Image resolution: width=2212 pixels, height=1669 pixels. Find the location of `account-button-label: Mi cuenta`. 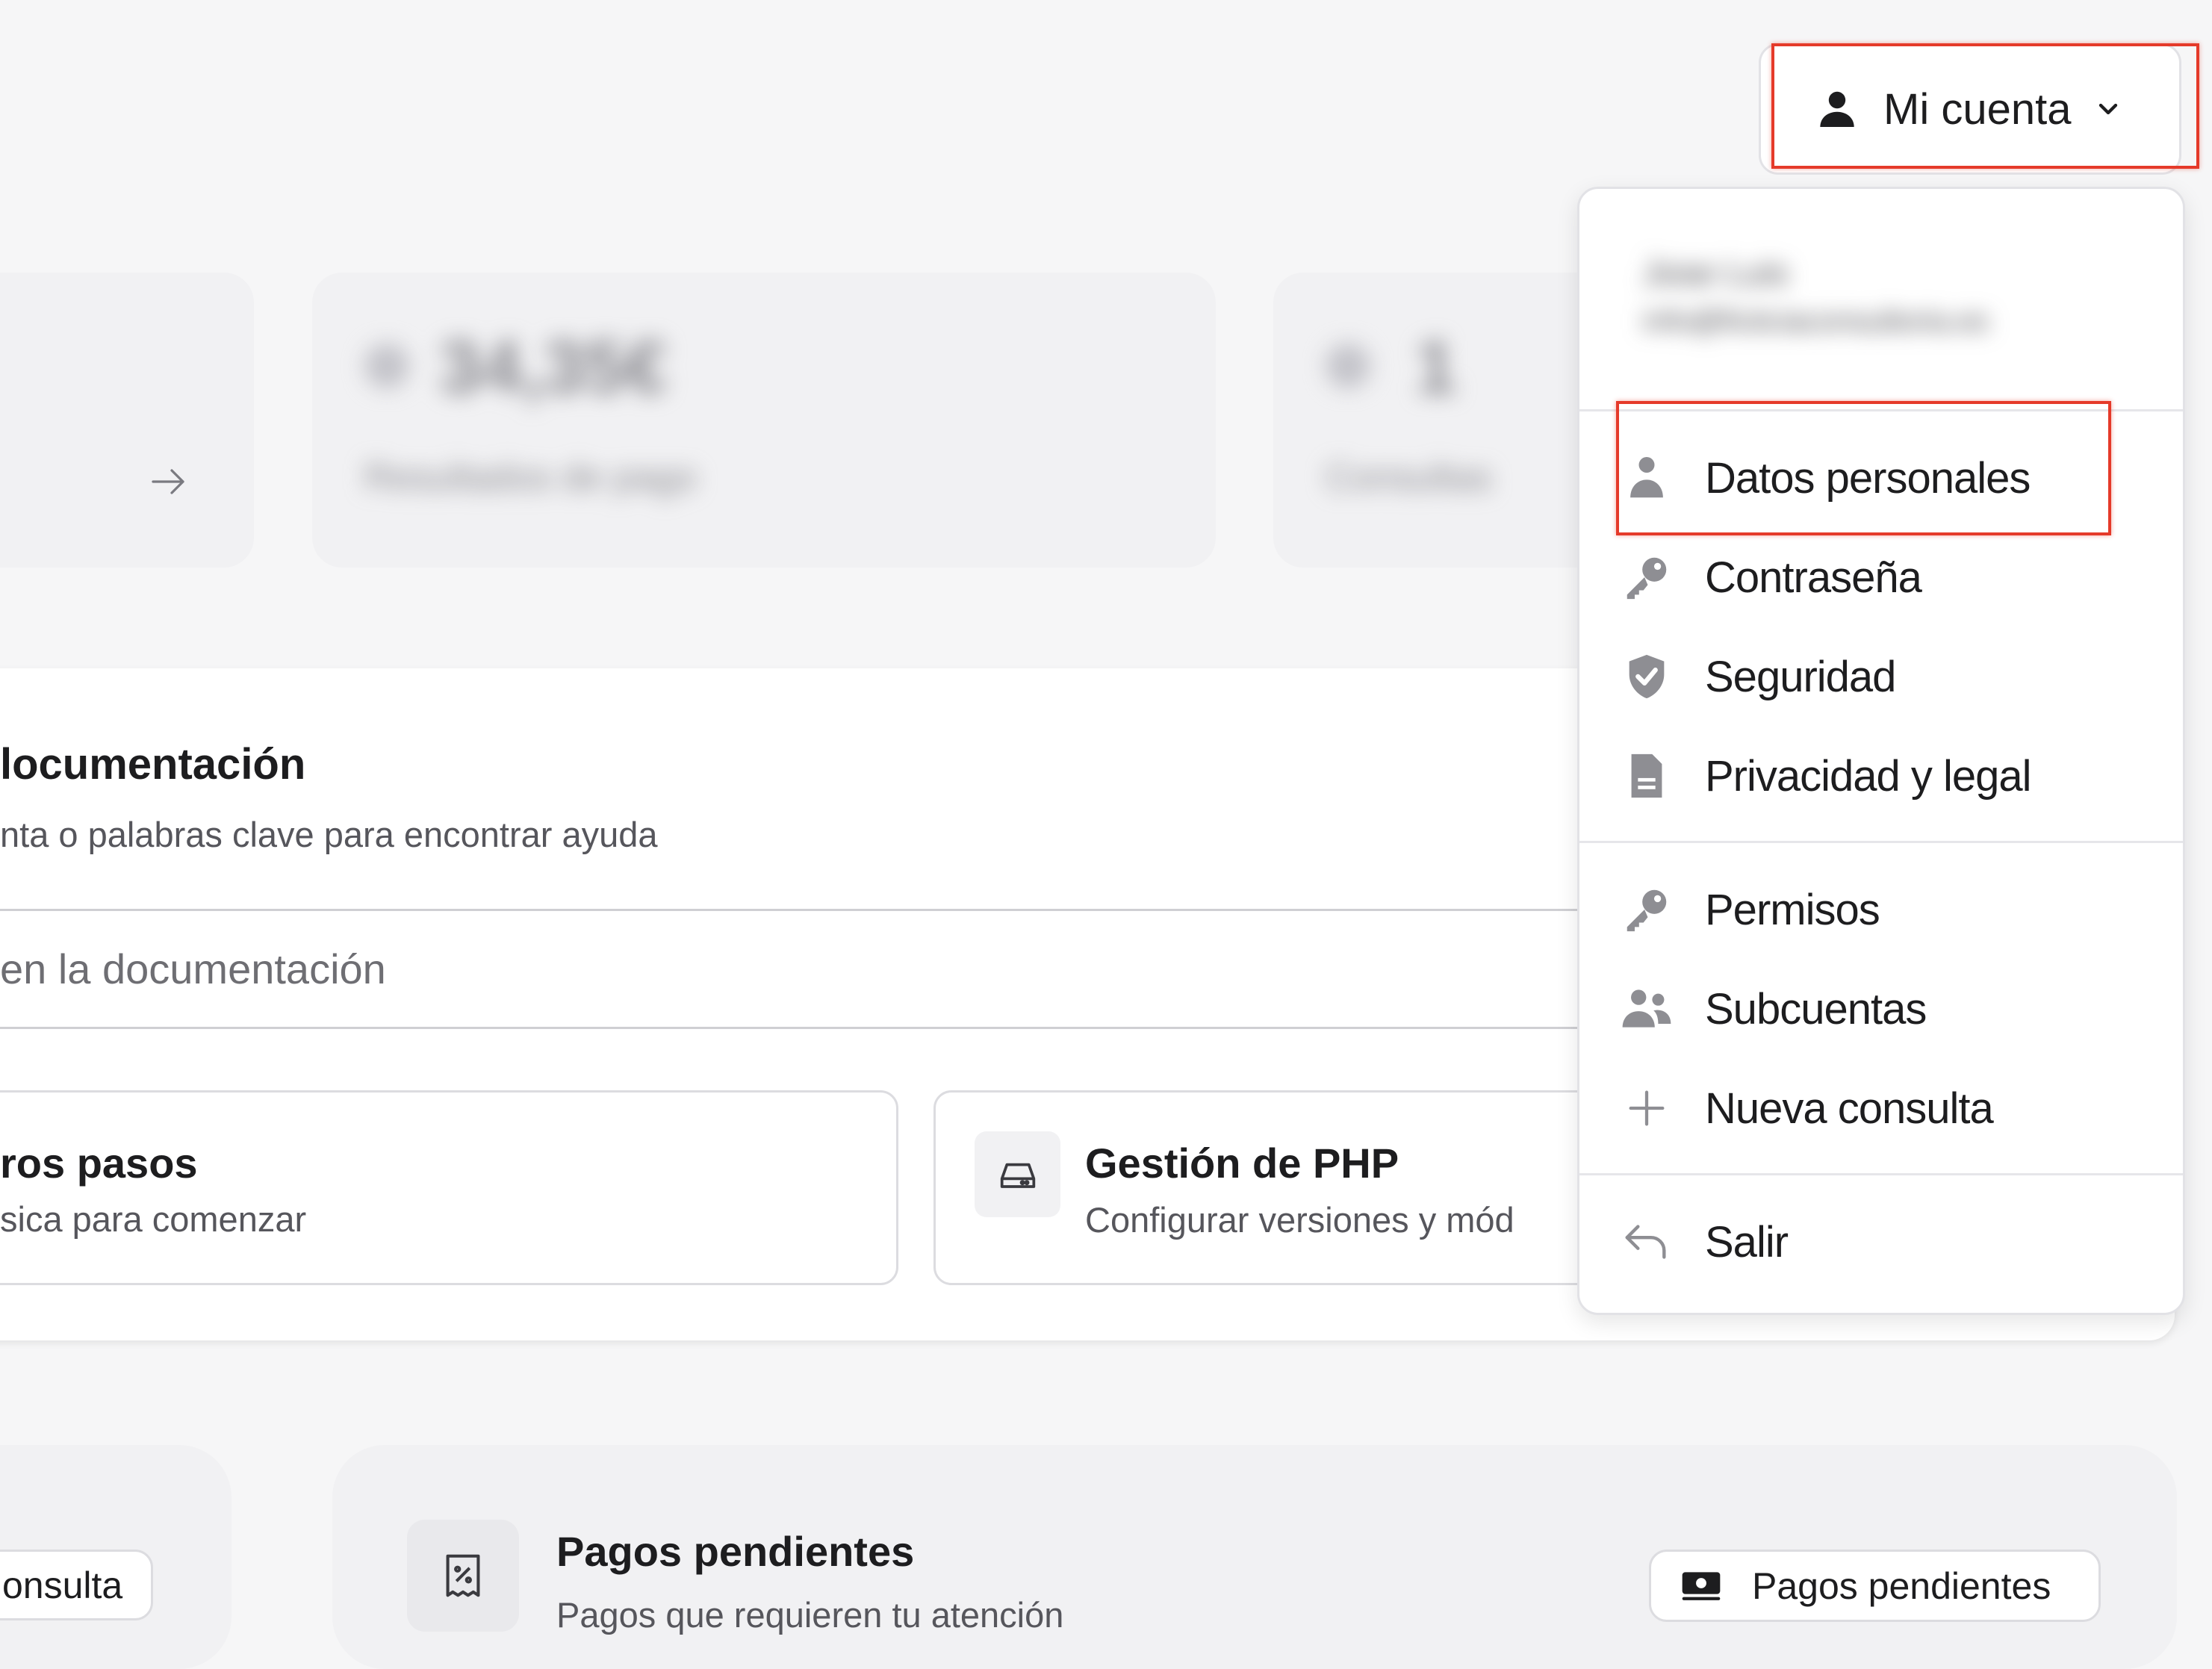

account-button-label: Mi cuenta is located at coordinates (1977, 109).